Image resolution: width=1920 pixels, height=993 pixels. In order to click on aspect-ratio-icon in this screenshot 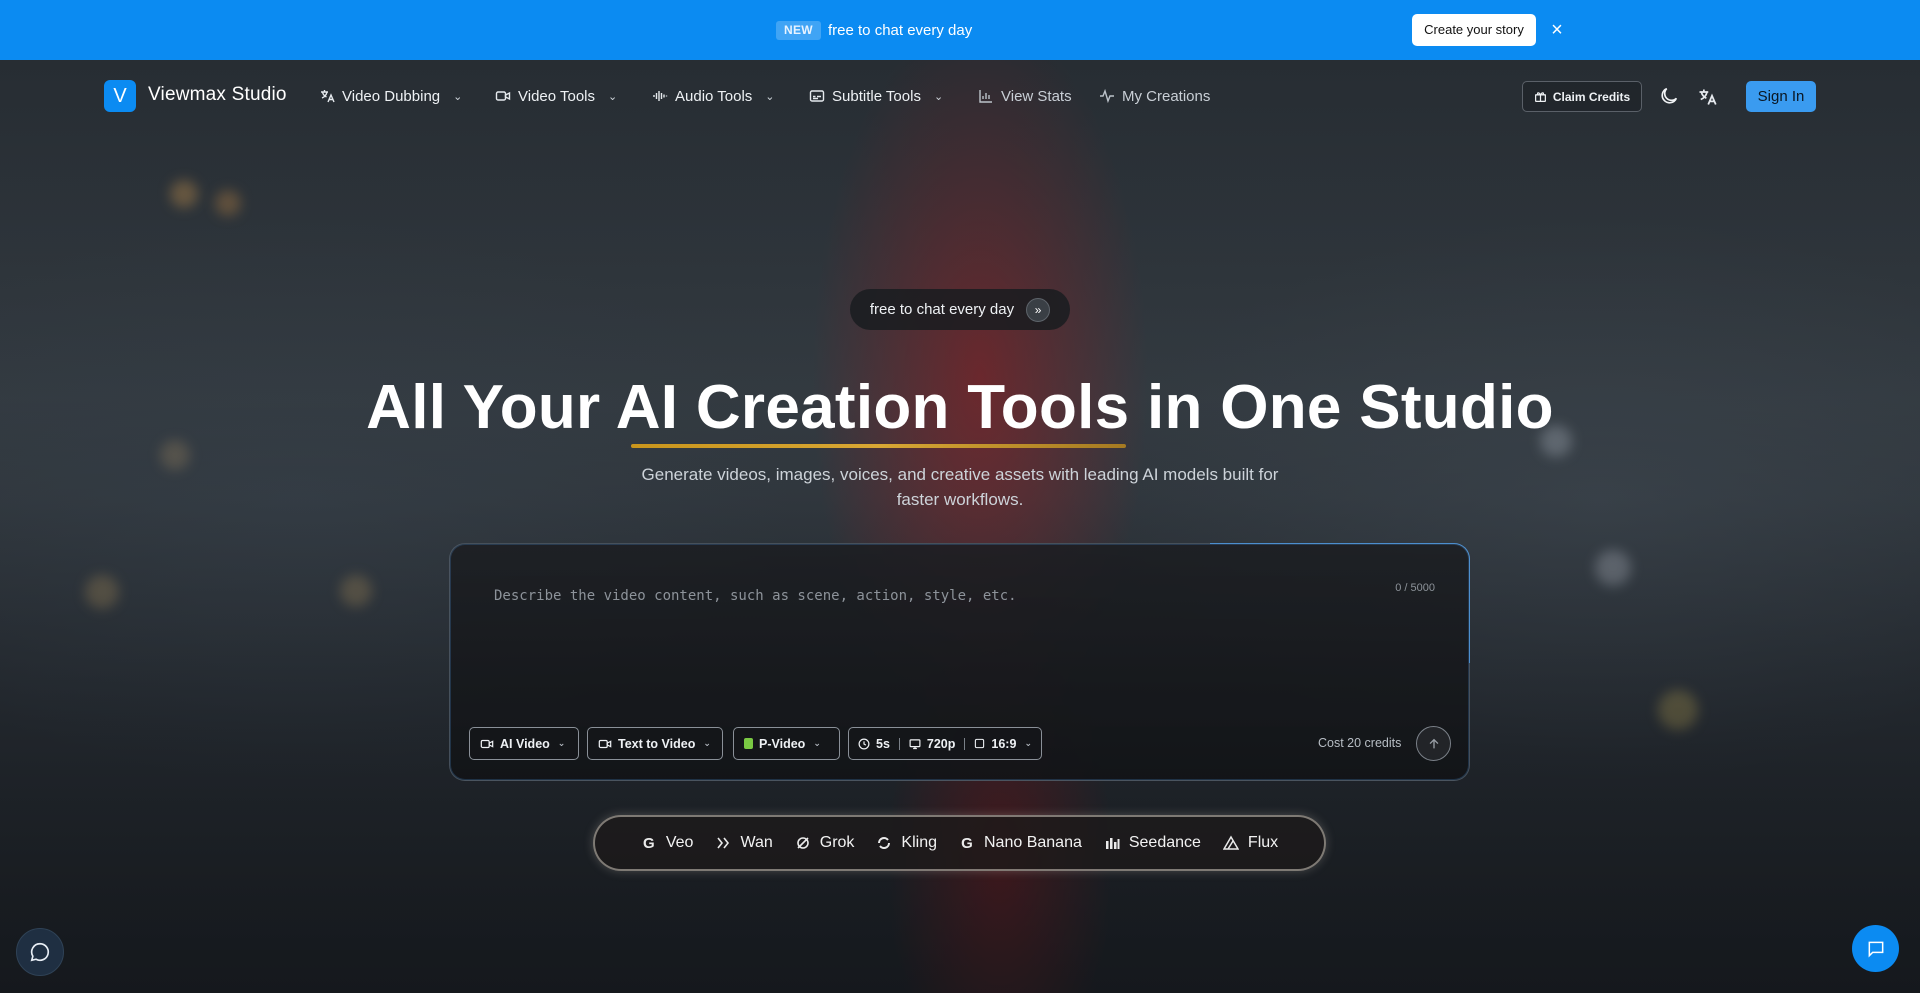, I will do `click(980, 743)`.